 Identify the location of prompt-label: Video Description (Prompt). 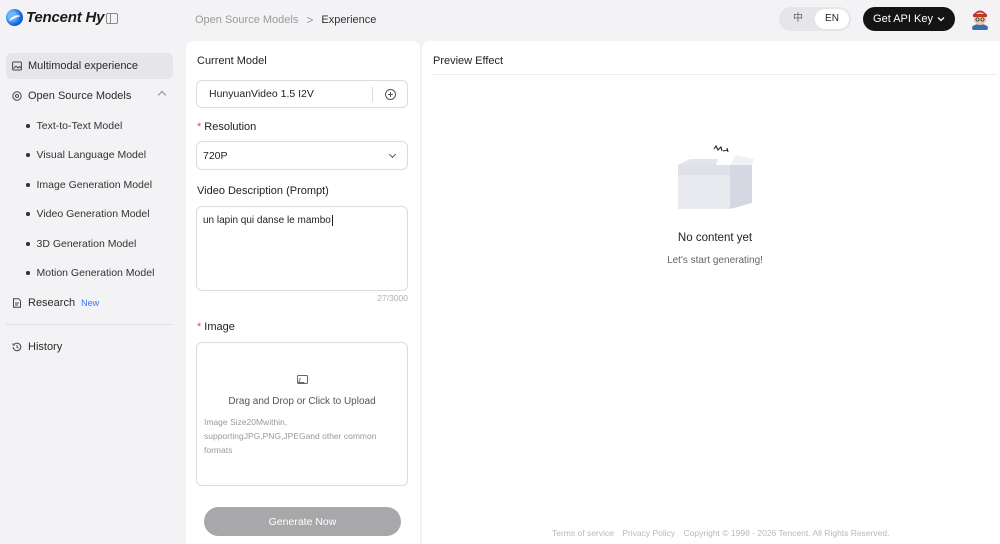
(263, 191).